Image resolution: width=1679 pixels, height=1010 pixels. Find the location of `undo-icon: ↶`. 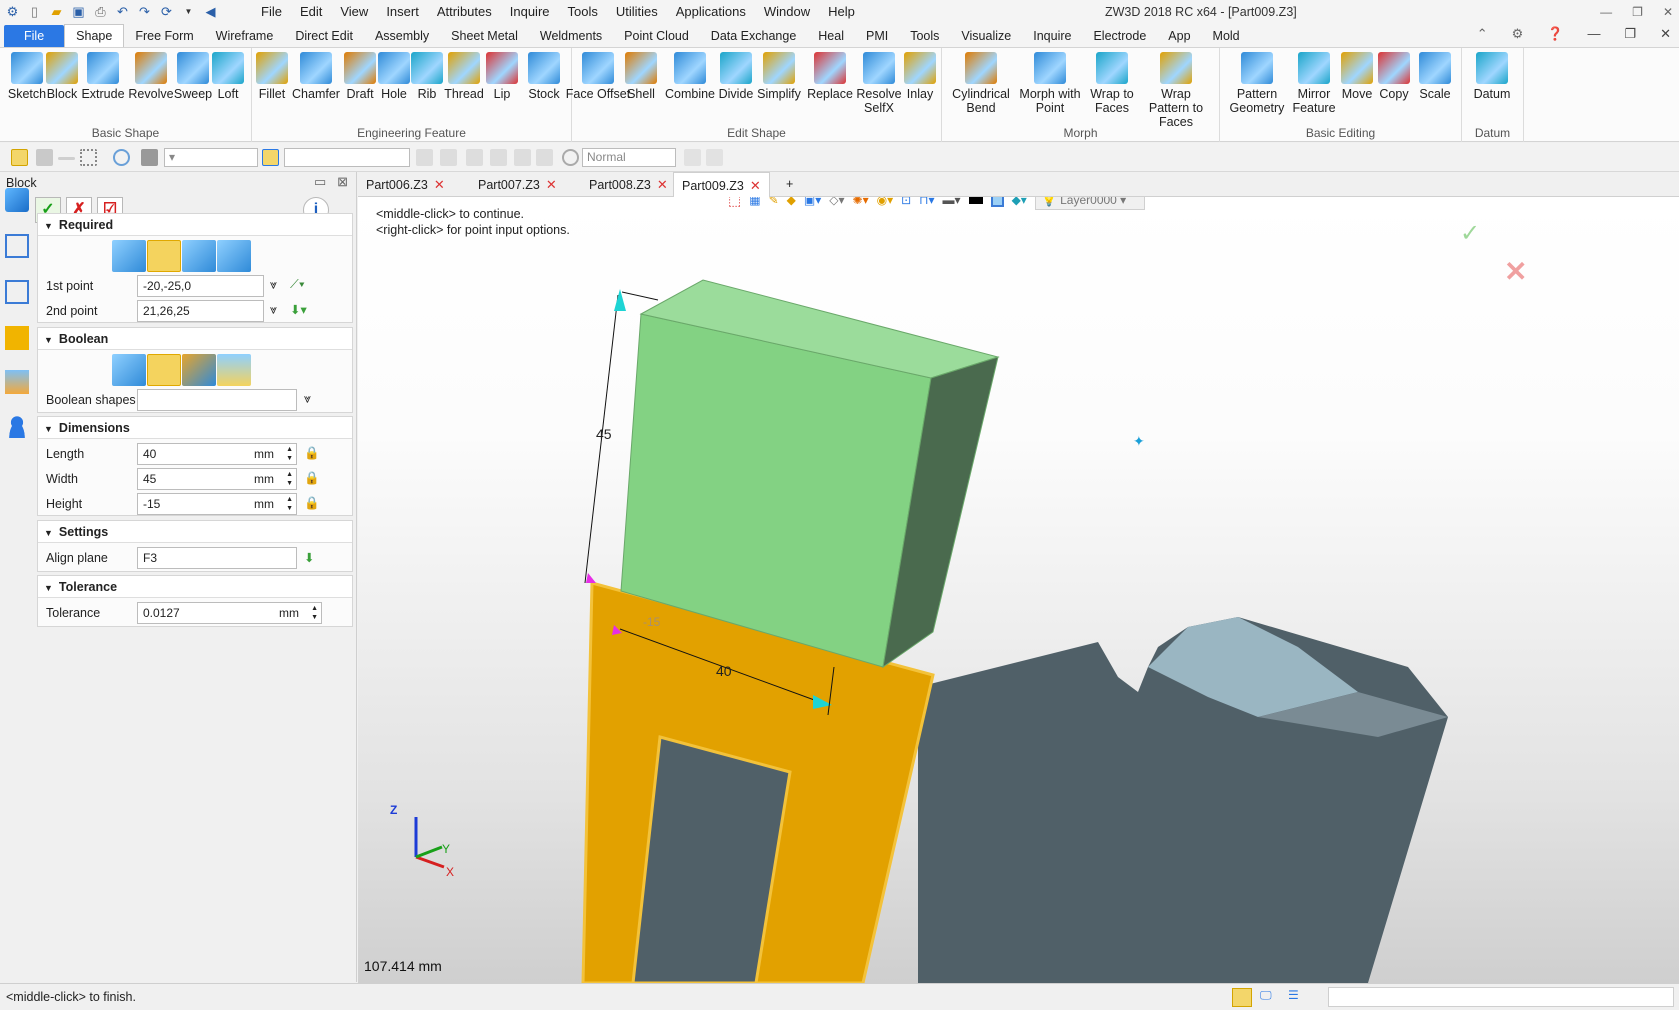

undo-icon: ↶ is located at coordinates (122, 11).